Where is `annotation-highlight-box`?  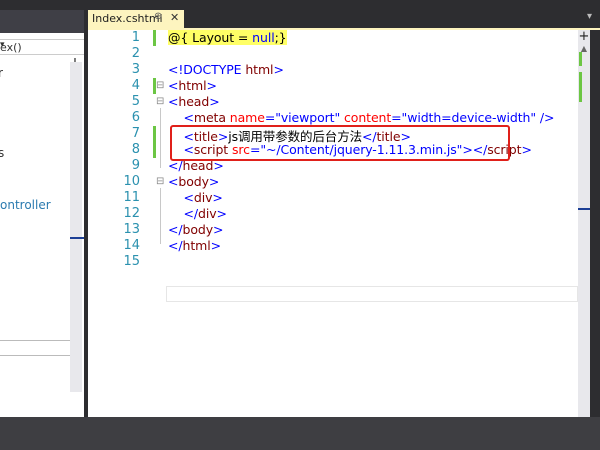 annotation-highlight-box is located at coordinates (340, 143).